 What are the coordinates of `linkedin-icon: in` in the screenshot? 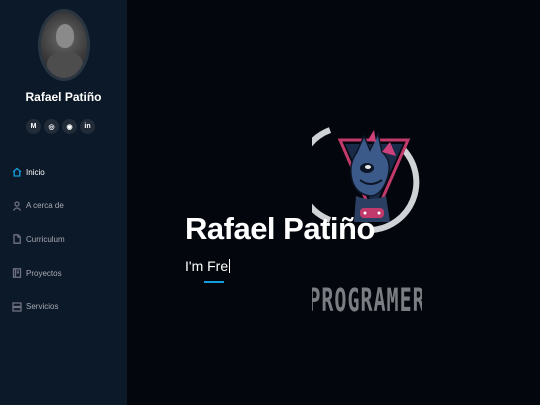 It's located at (87, 126).